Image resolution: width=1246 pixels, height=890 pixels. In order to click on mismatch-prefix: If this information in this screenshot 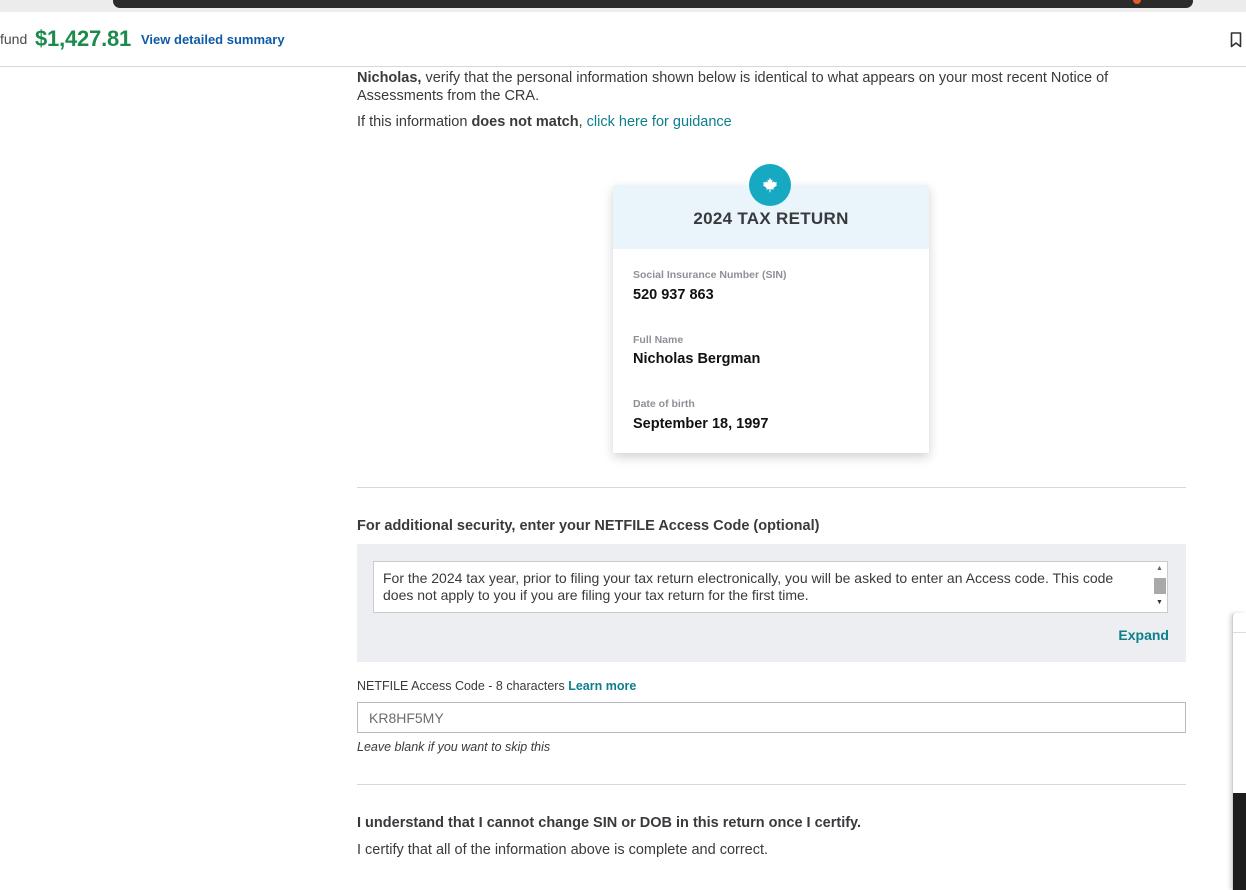, I will do `click(414, 122)`.